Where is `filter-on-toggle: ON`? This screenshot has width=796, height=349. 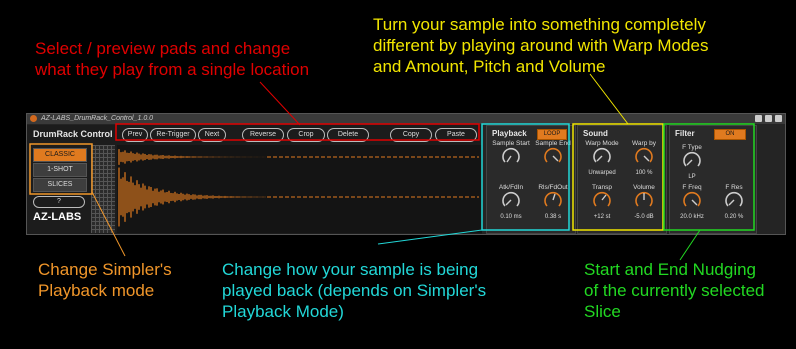 filter-on-toggle: ON is located at coordinates (730, 134).